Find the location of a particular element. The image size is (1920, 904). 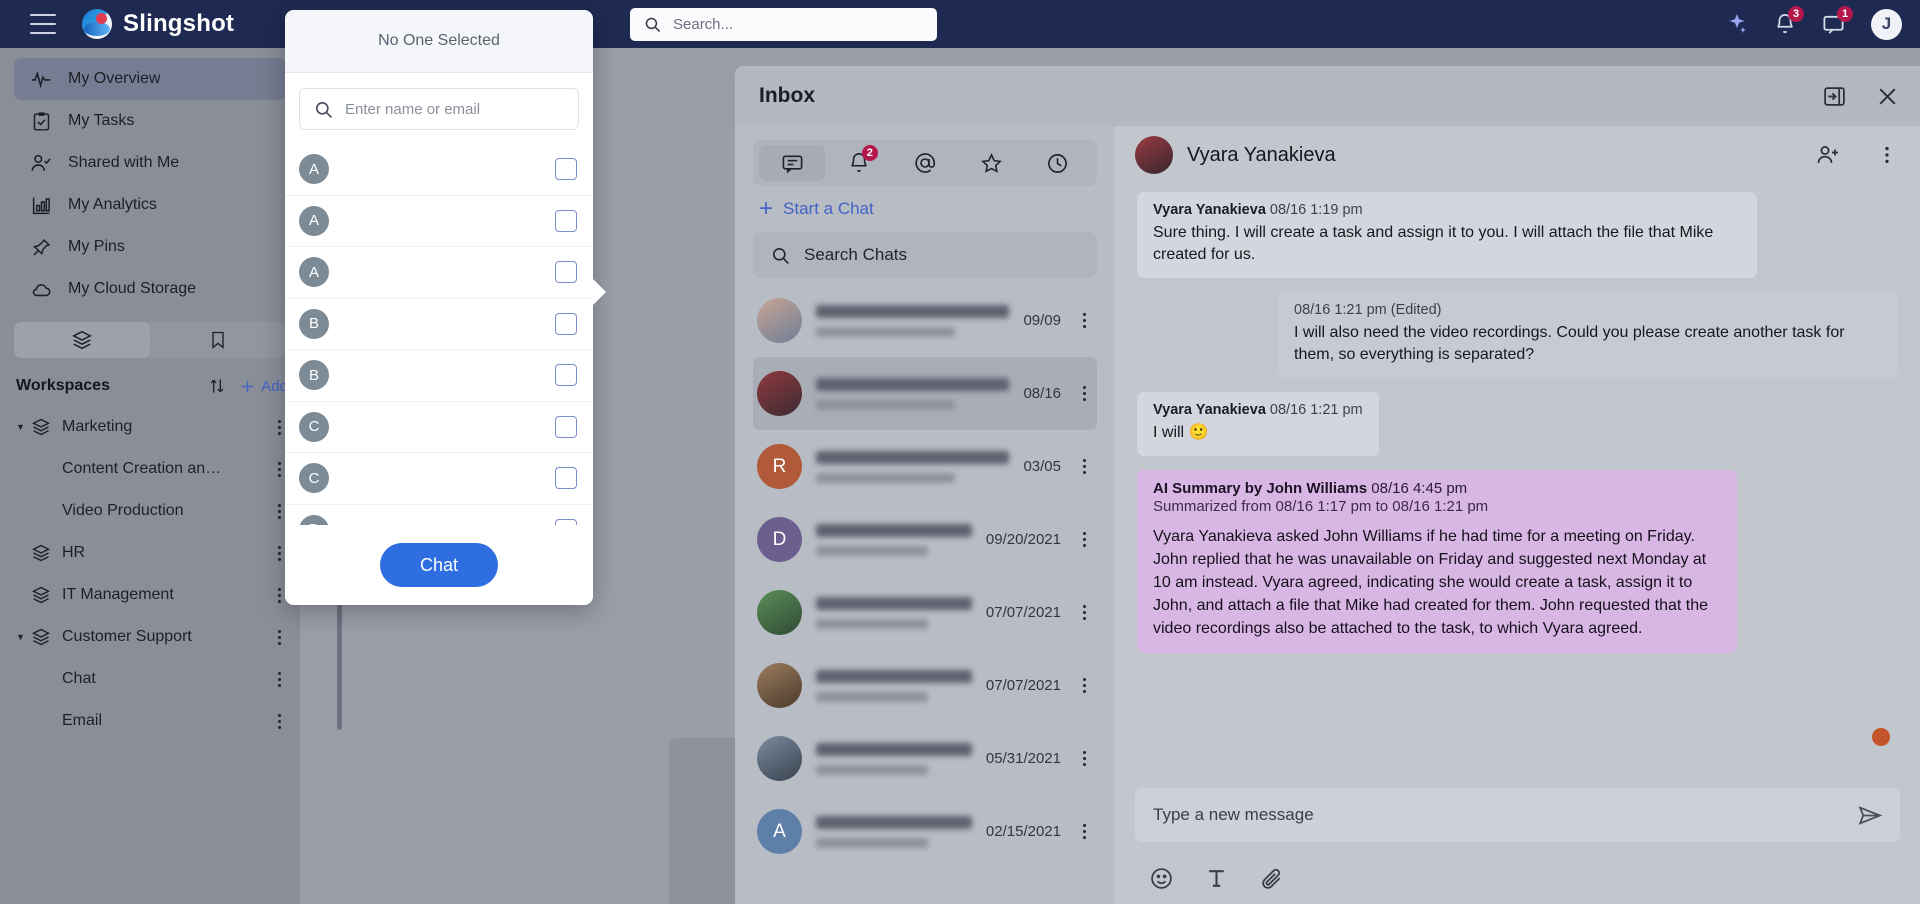

chat-list-item: D 09/20/2021 is located at coordinates (925, 539).